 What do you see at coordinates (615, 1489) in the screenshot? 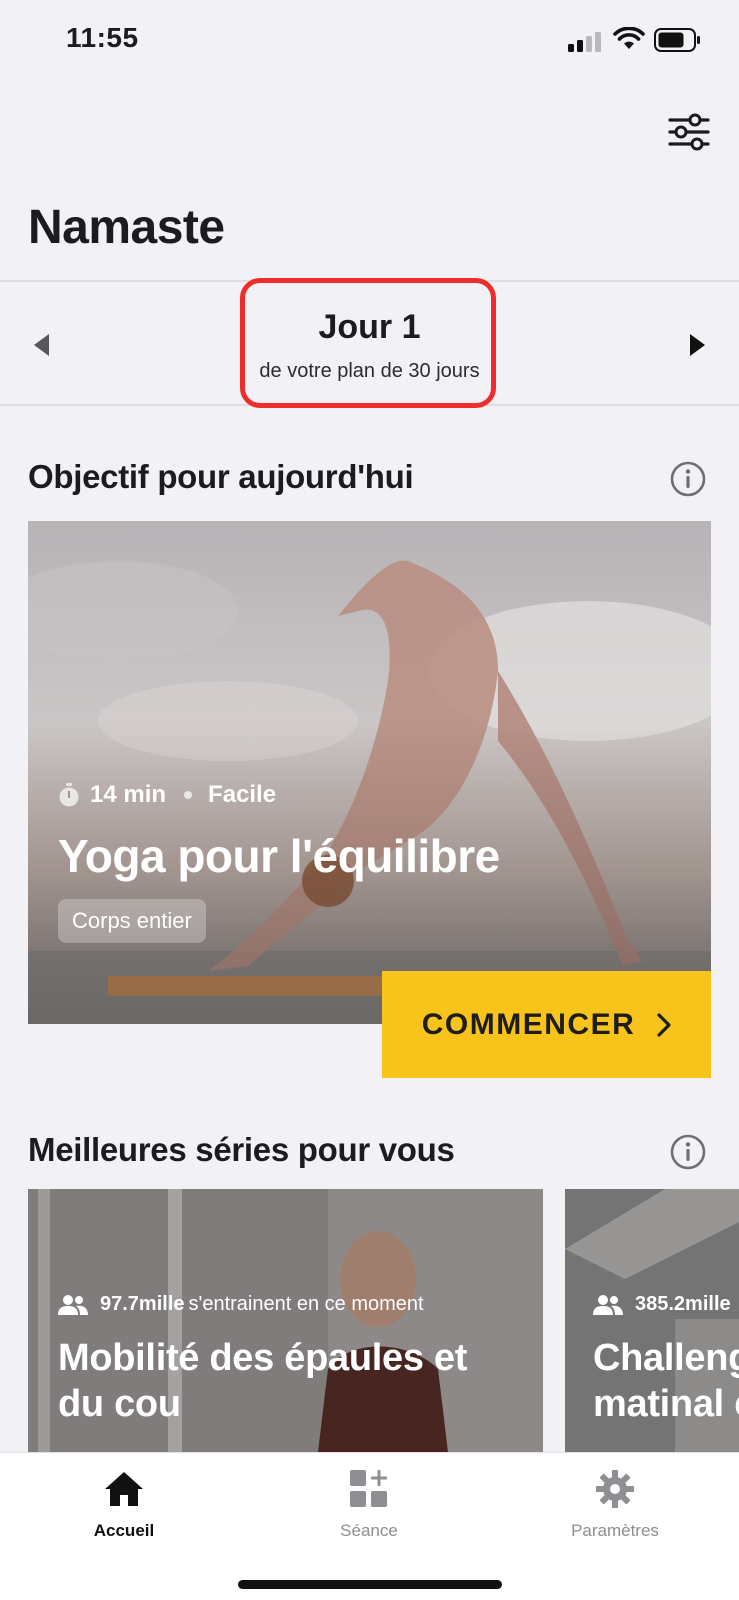
I see `gear-icon` at bounding box center [615, 1489].